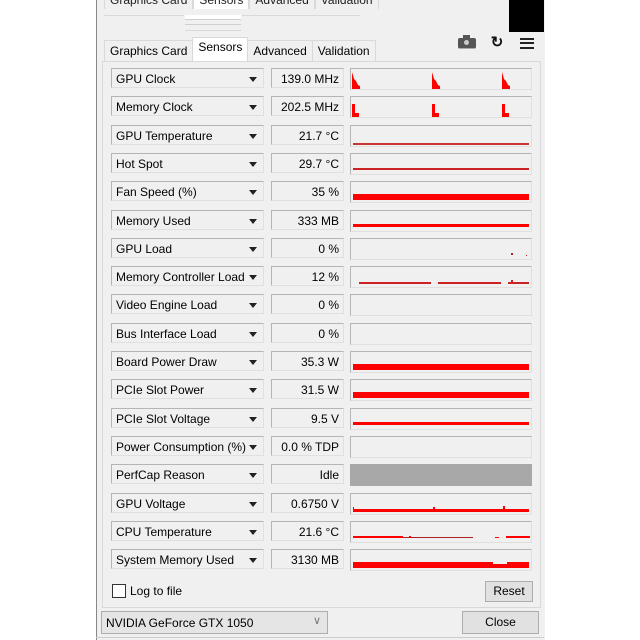 The height and width of the screenshot is (640, 640). I want to click on sensor-row: PCIe Slot Voltage 9.5 V, so click(323, 418).